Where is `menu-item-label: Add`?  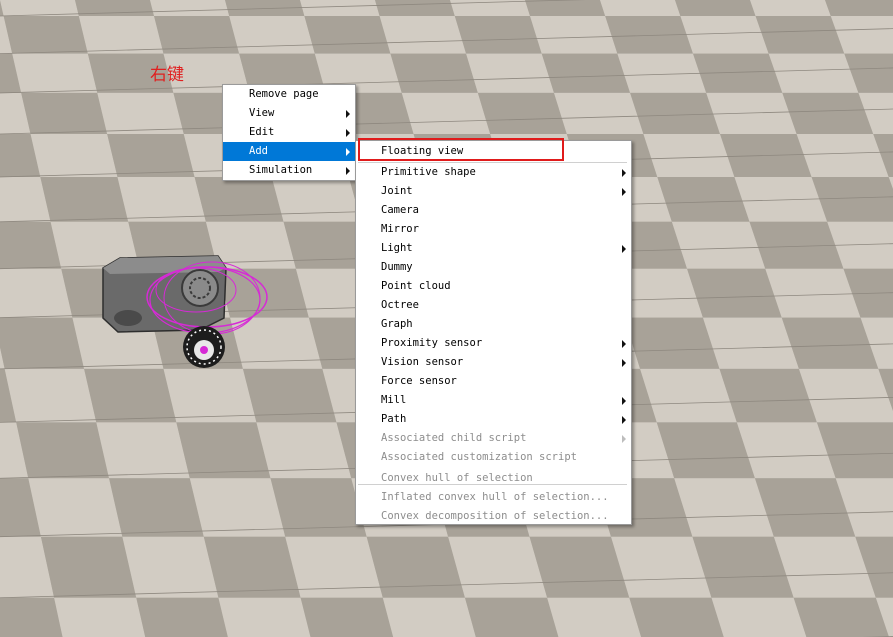
menu-item-label: Add is located at coordinates (258, 151).